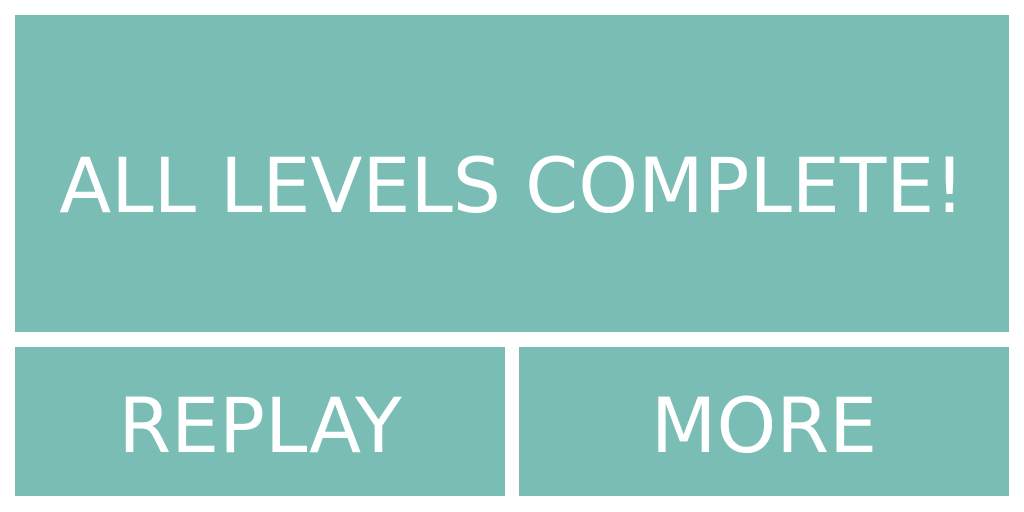  What do you see at coordinates (764, 425) in the screenshot?
I see `more-button-label: MORE` at bounding box center [764, 425].